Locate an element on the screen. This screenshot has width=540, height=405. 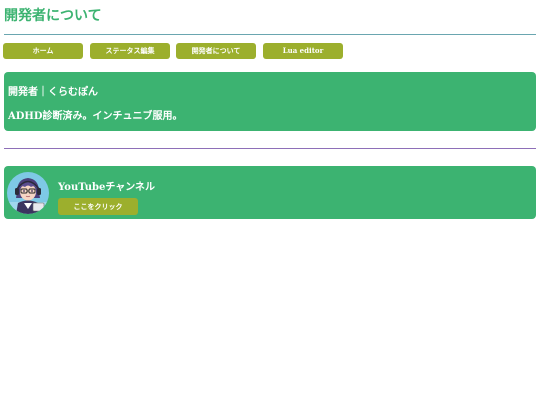
developer-name: 開発者｜くらむぽん is located at coordinates (53, 92).